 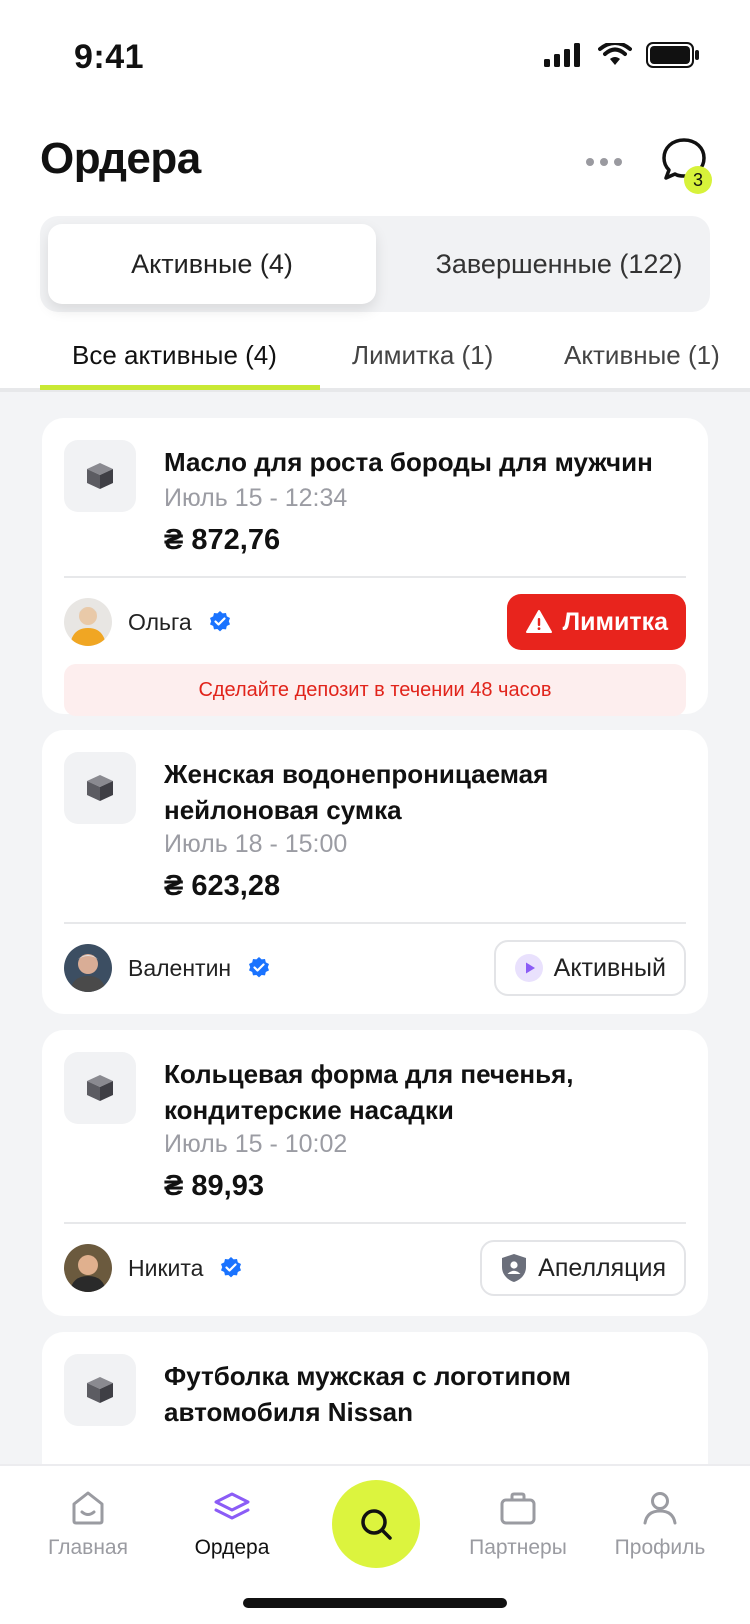 I want to click on seller-info: Валентин, so click(x=167, y=968).